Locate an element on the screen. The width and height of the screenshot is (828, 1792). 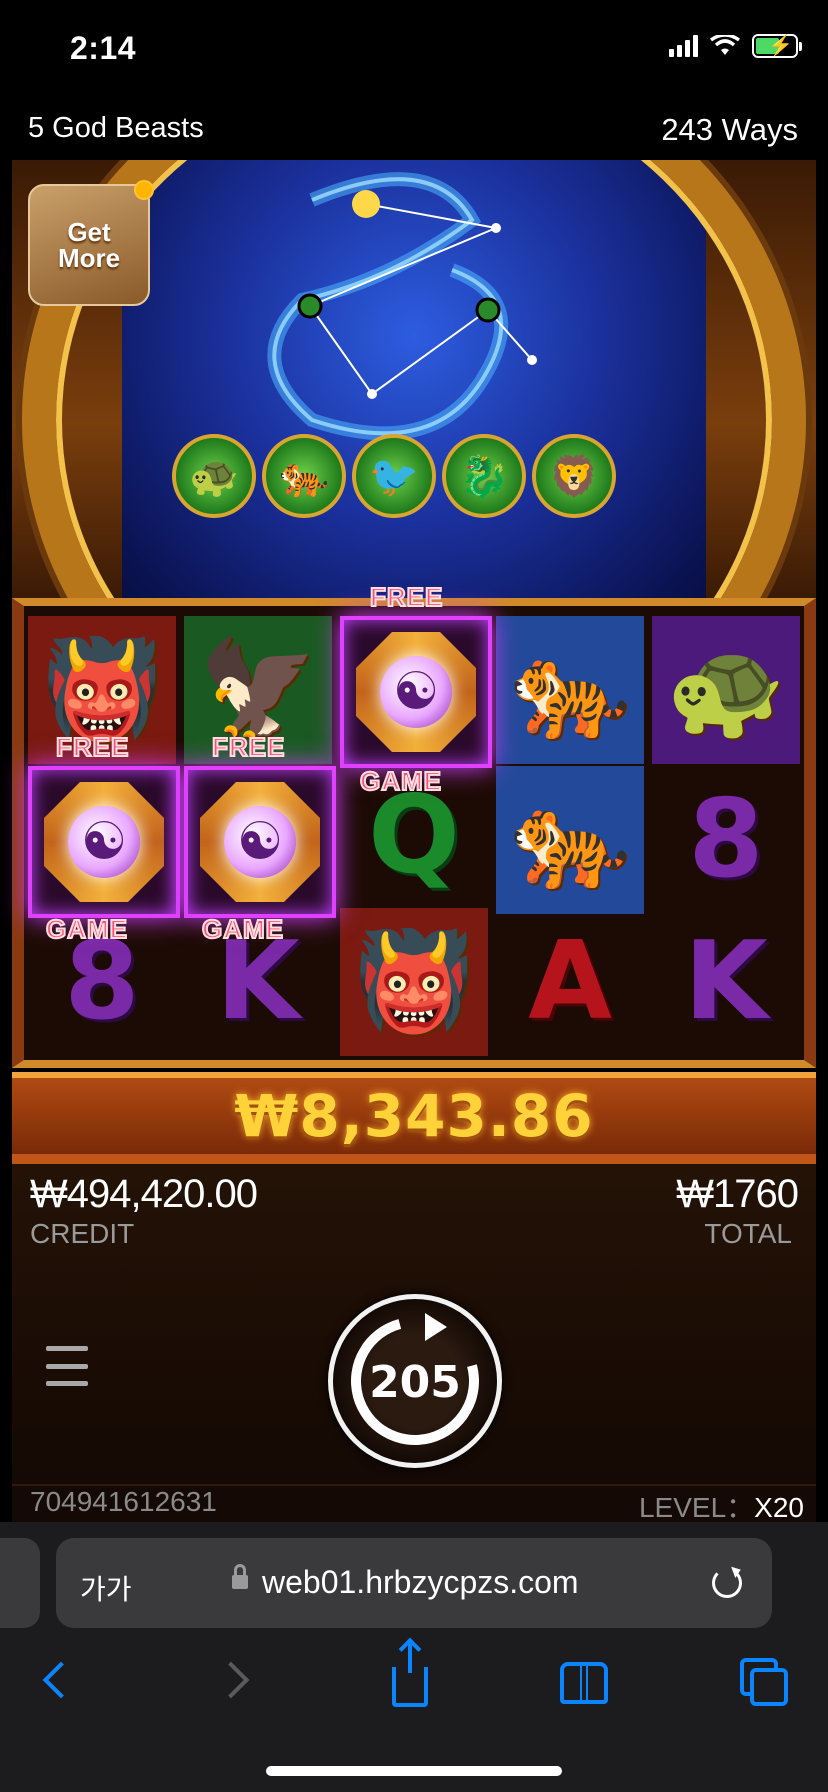
cellular-signal-icon is located at coordinates (683, 46).